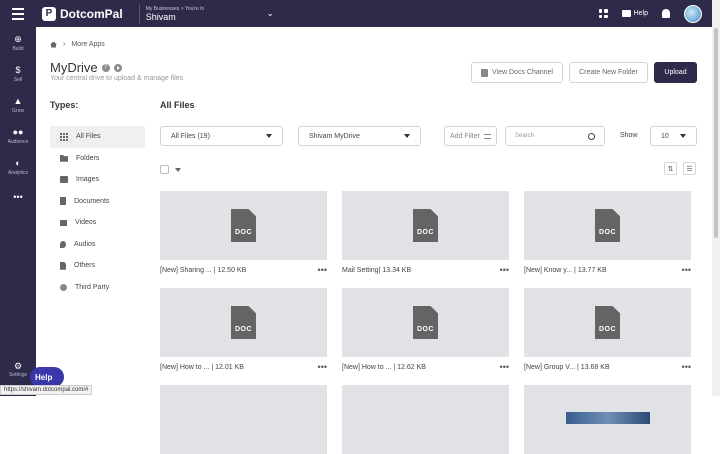 The width and height of the screenshot is (720, 454). Describe the element at coordinates (117, 67) in the screenshot. I see `play-video-icon` at that location.